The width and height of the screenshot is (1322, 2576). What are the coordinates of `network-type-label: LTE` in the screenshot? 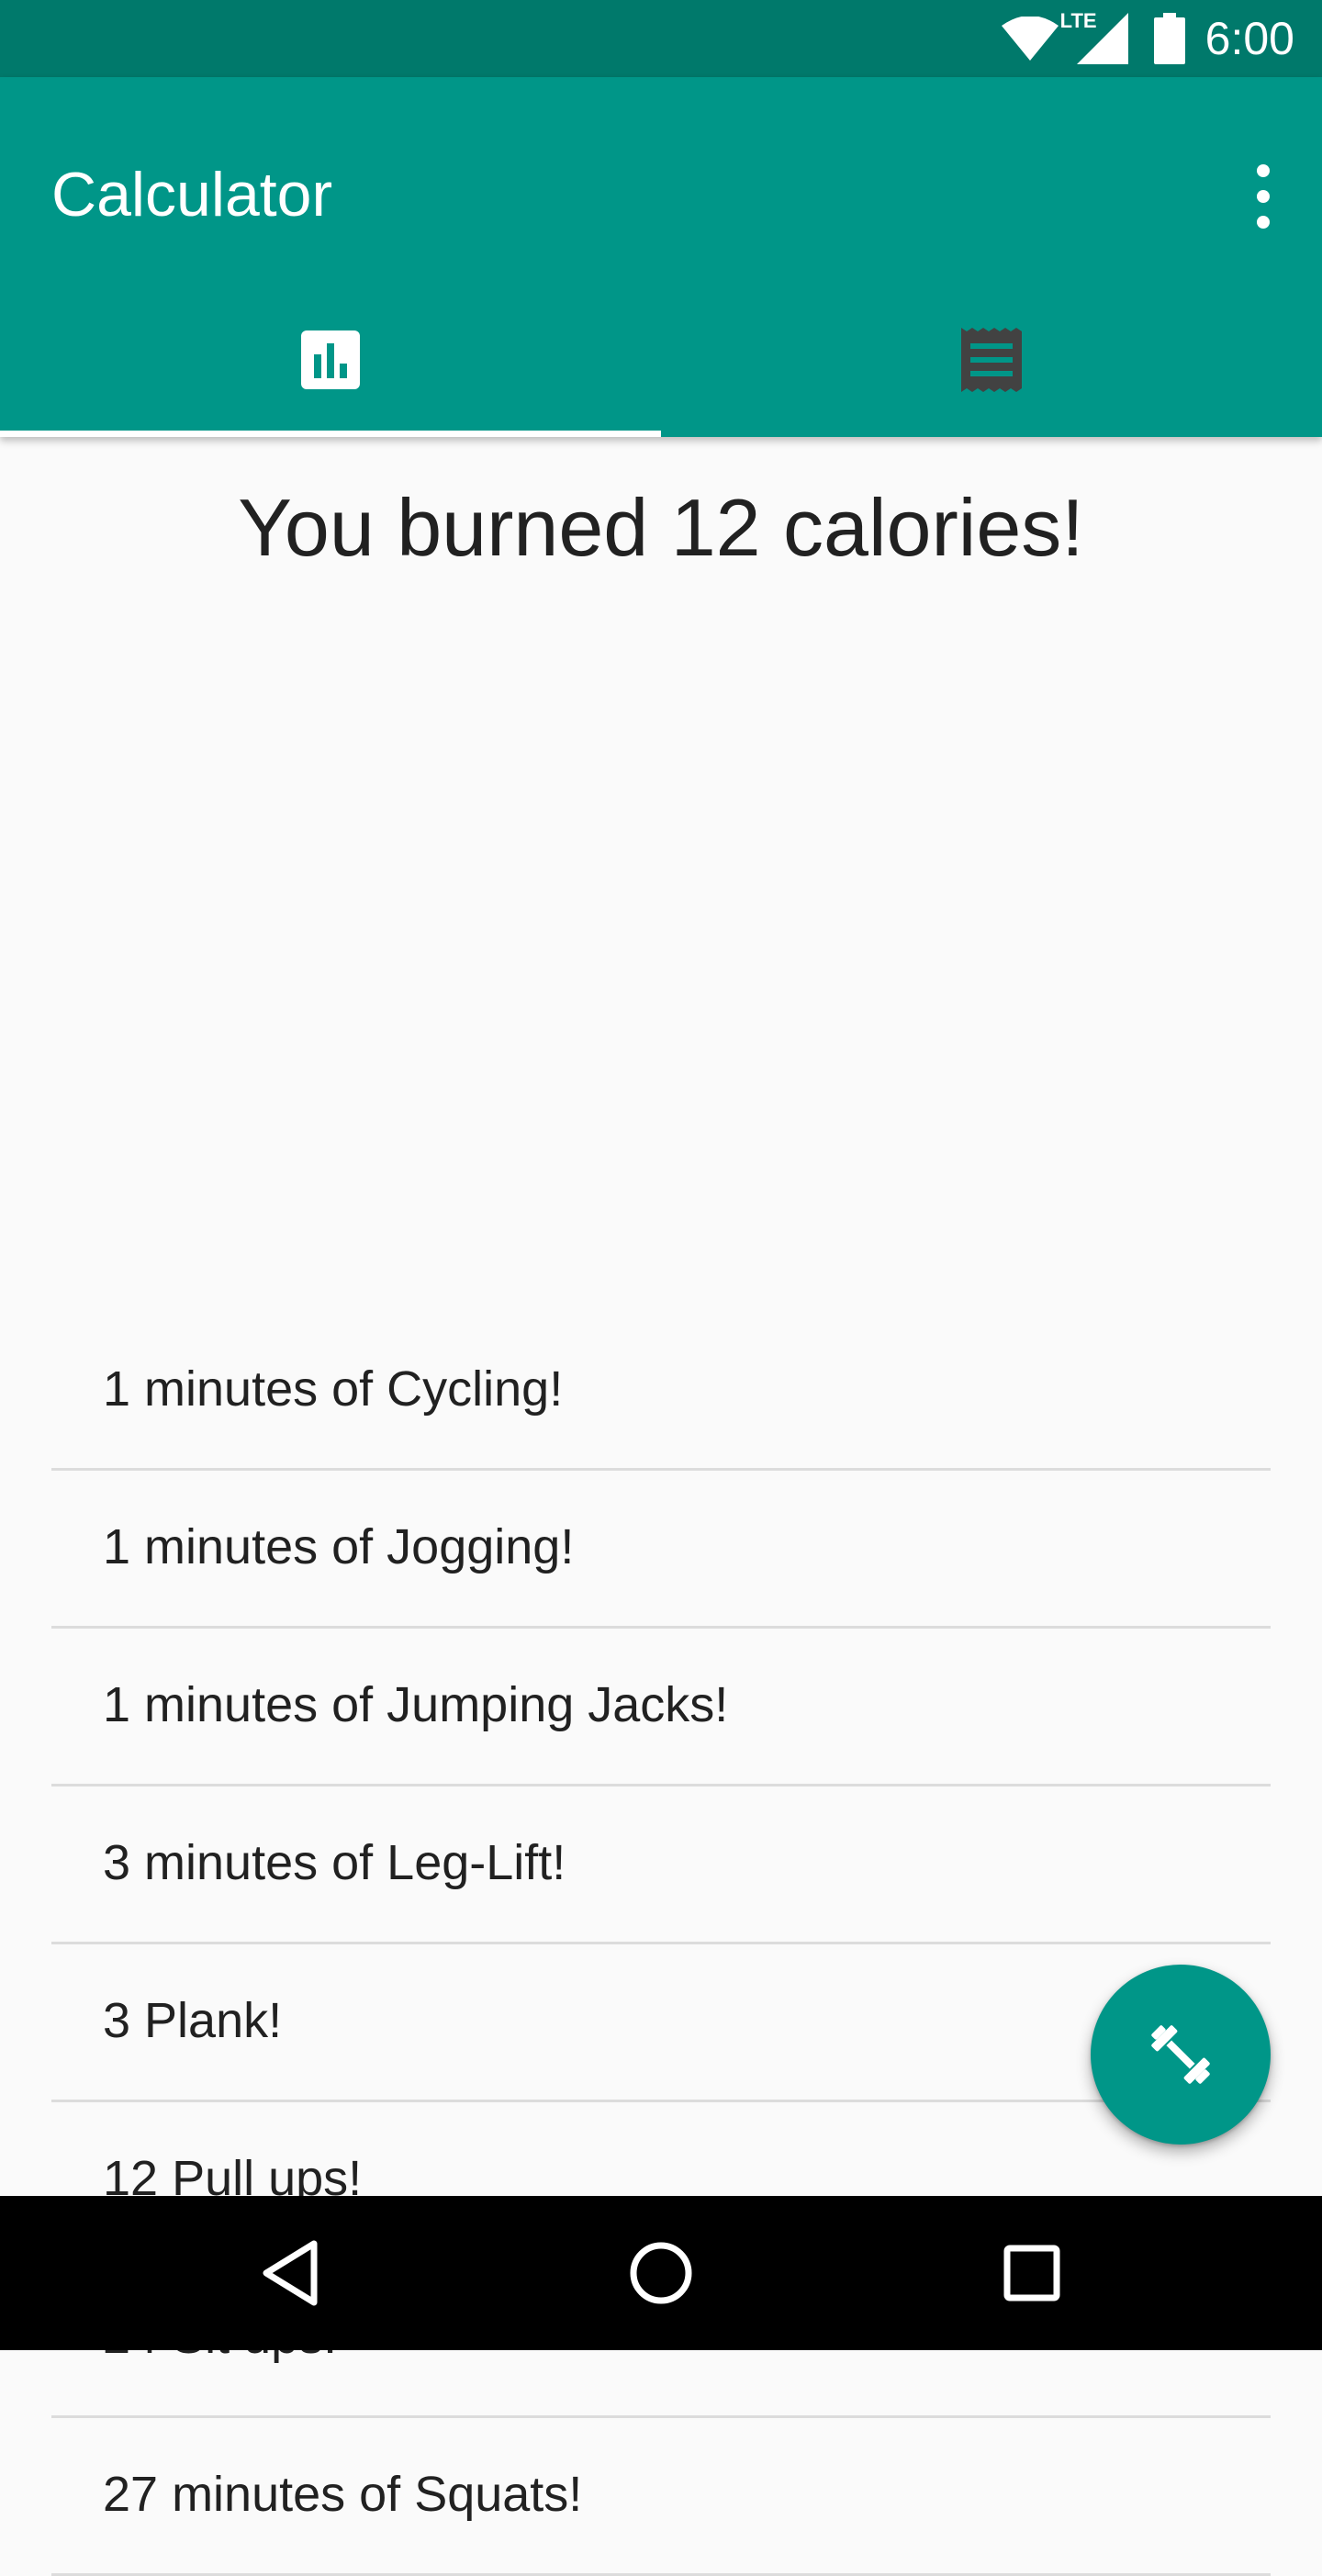 It's located at (1078, 20).